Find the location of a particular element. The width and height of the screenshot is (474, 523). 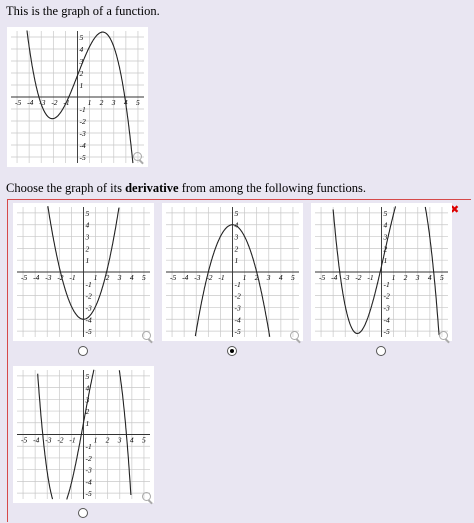

option-c-radio is located at coordinates (381, 351).